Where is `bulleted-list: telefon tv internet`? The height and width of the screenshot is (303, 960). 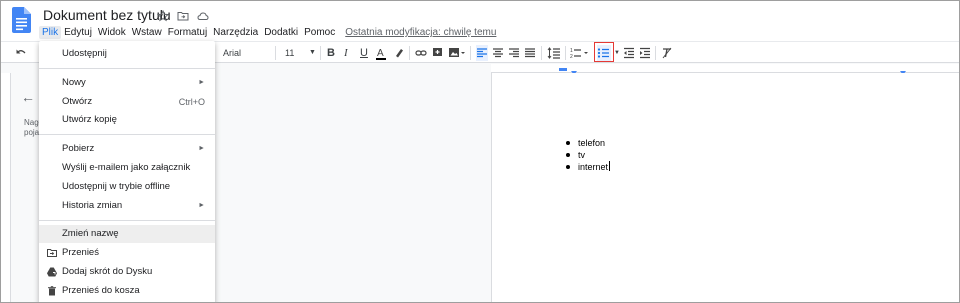 bulleted-list: telefon tv internet is located at coordinates (588, 155).